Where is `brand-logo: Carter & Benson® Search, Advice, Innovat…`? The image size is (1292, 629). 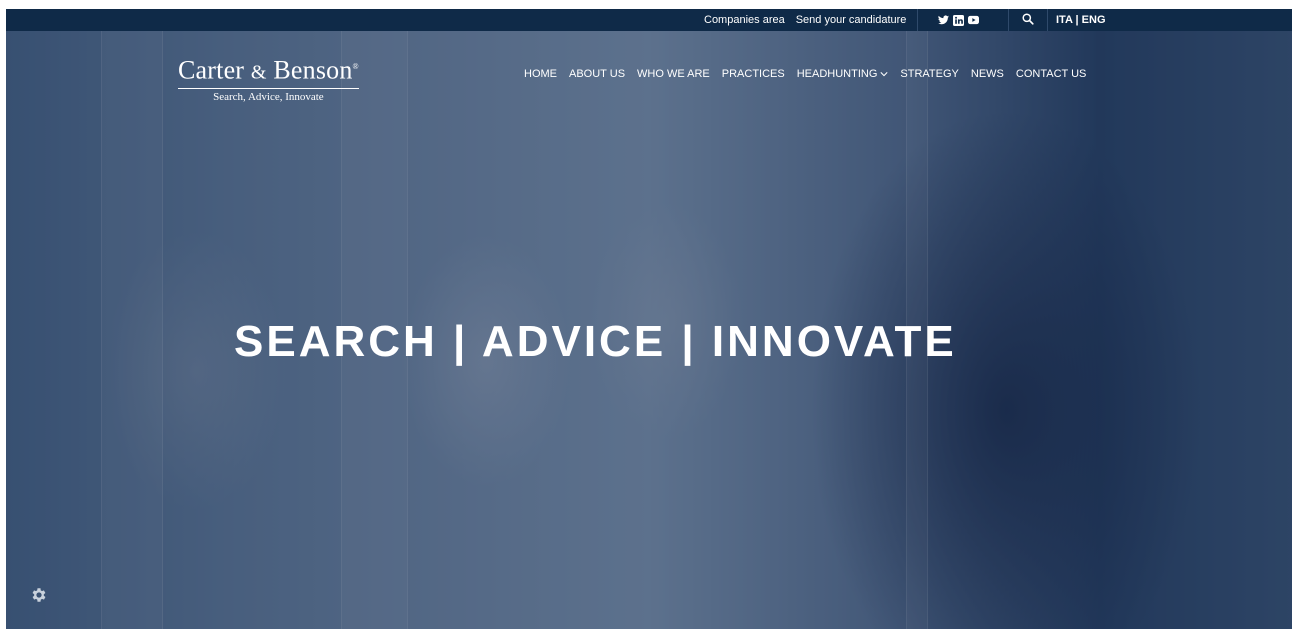 brand-logo: Carter & Benson® Search, Advice, Innovat… is located at coordinates (268, 78).